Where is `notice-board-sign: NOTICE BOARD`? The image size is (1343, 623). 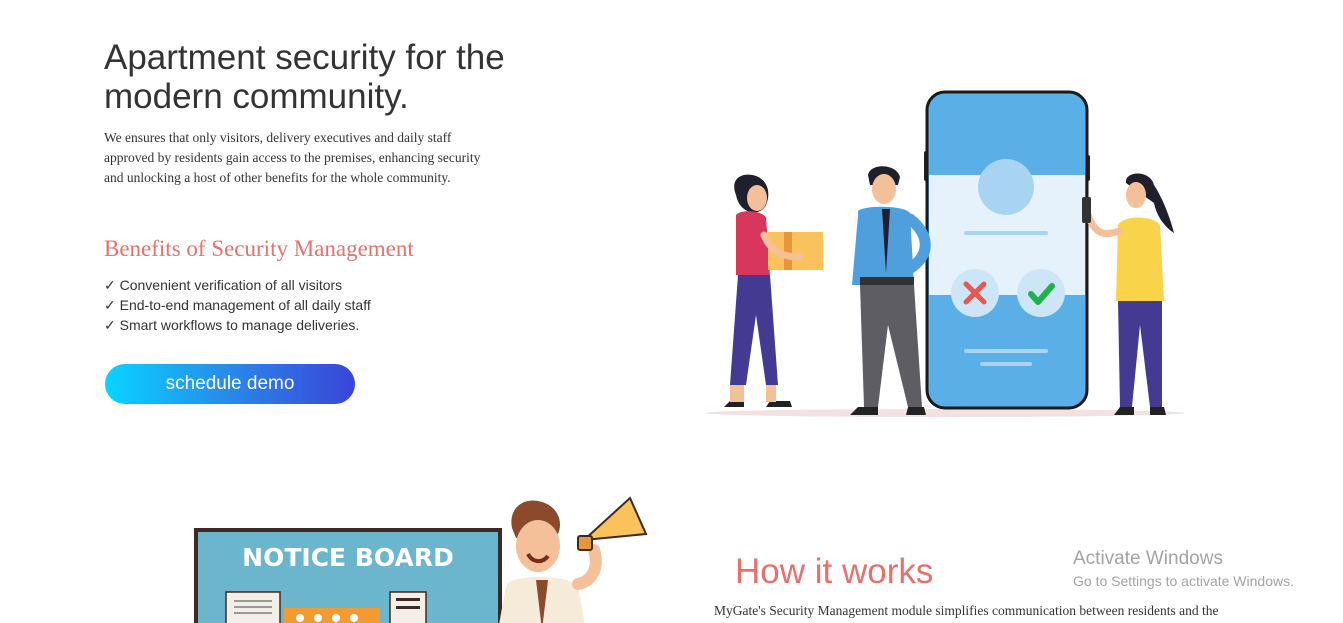
notice-board-sign: NOTICE BOARD is located at coordinates (348, 557).